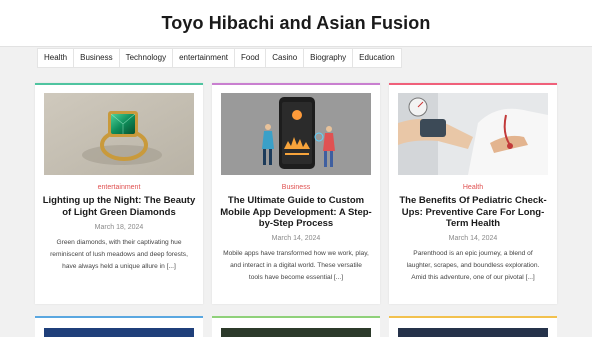 The image size is (592, 337). I want to click on post-category: Health, so click(473, 187).